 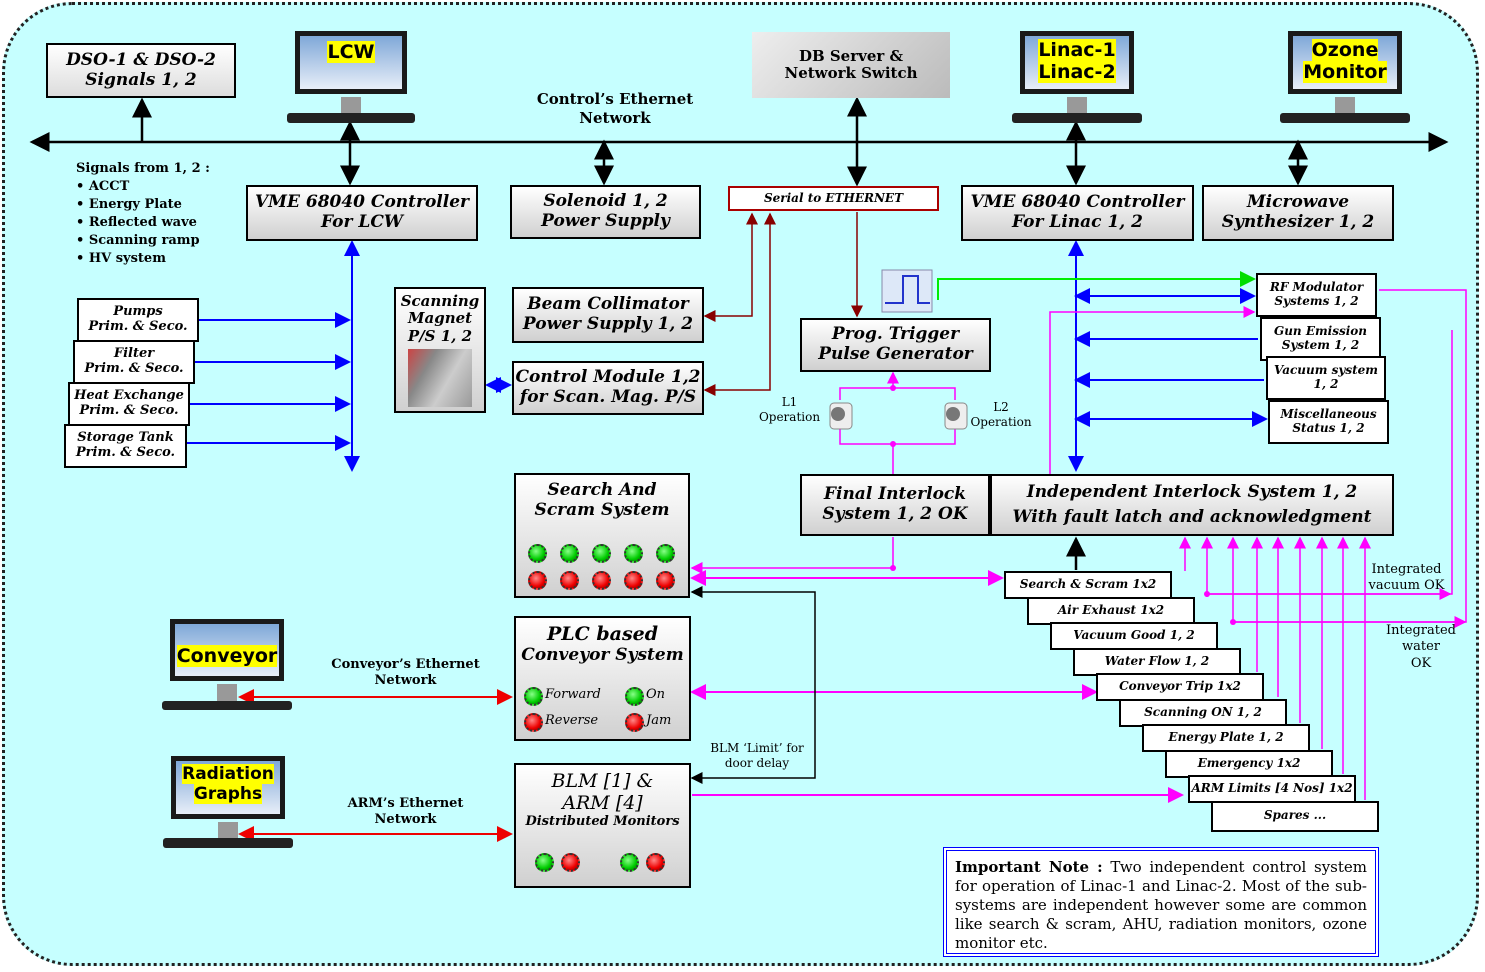 What do you see at coordinates (405, 803) in the screenshot?
I see `an-line1: ARM’s Ethernet` at bounding box center [405, 803].